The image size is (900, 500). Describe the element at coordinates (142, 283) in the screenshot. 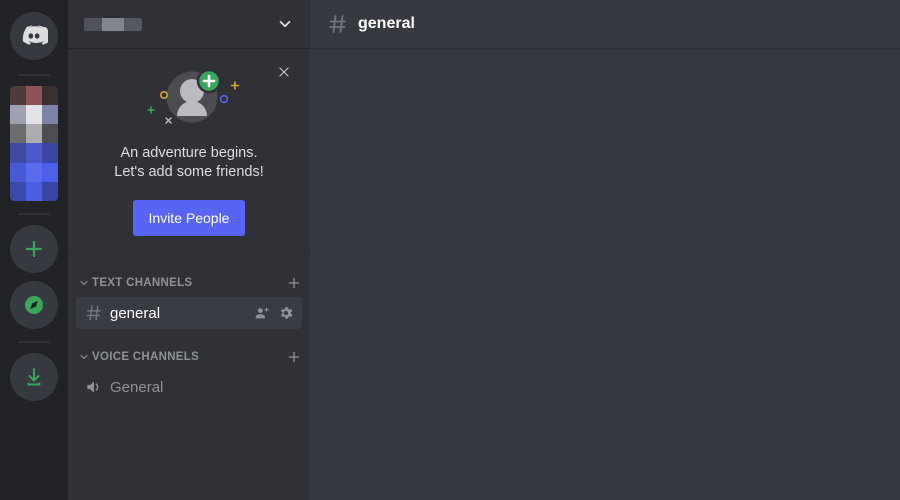

I see `category-label: TEXT CHANNELS` at that location.